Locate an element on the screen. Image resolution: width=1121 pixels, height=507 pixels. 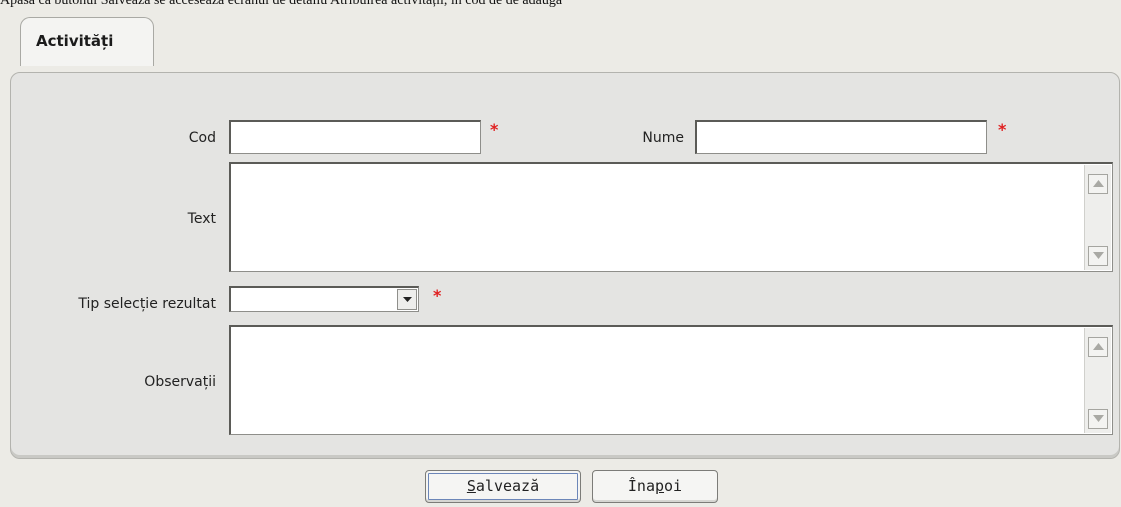
save-button: Salvează is located at coordinates (503, 486).